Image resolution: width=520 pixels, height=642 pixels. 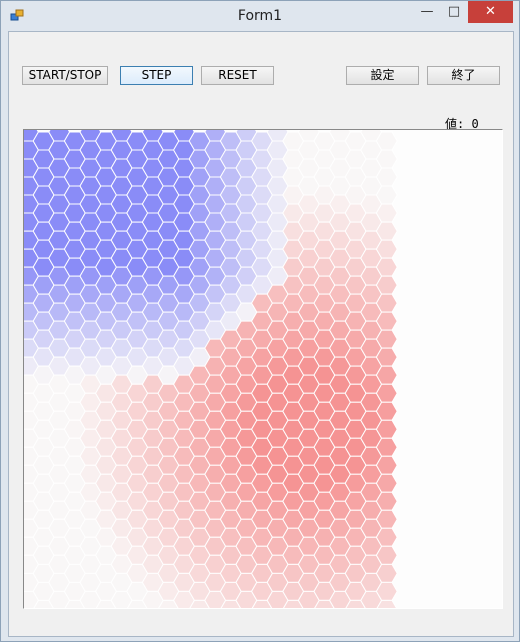 I want to click on title-bar: Form1 — □ ✕, so click(x=260, y=16).